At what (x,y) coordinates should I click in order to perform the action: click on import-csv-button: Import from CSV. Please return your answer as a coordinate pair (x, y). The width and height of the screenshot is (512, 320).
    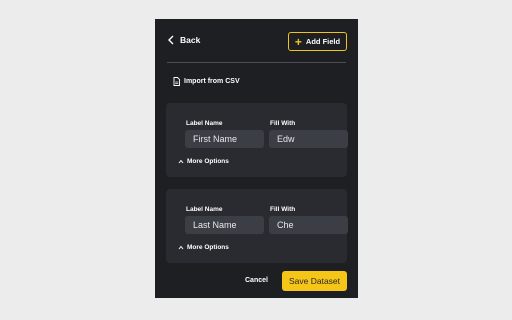
    Looking at the image, I should click on (206, 81).